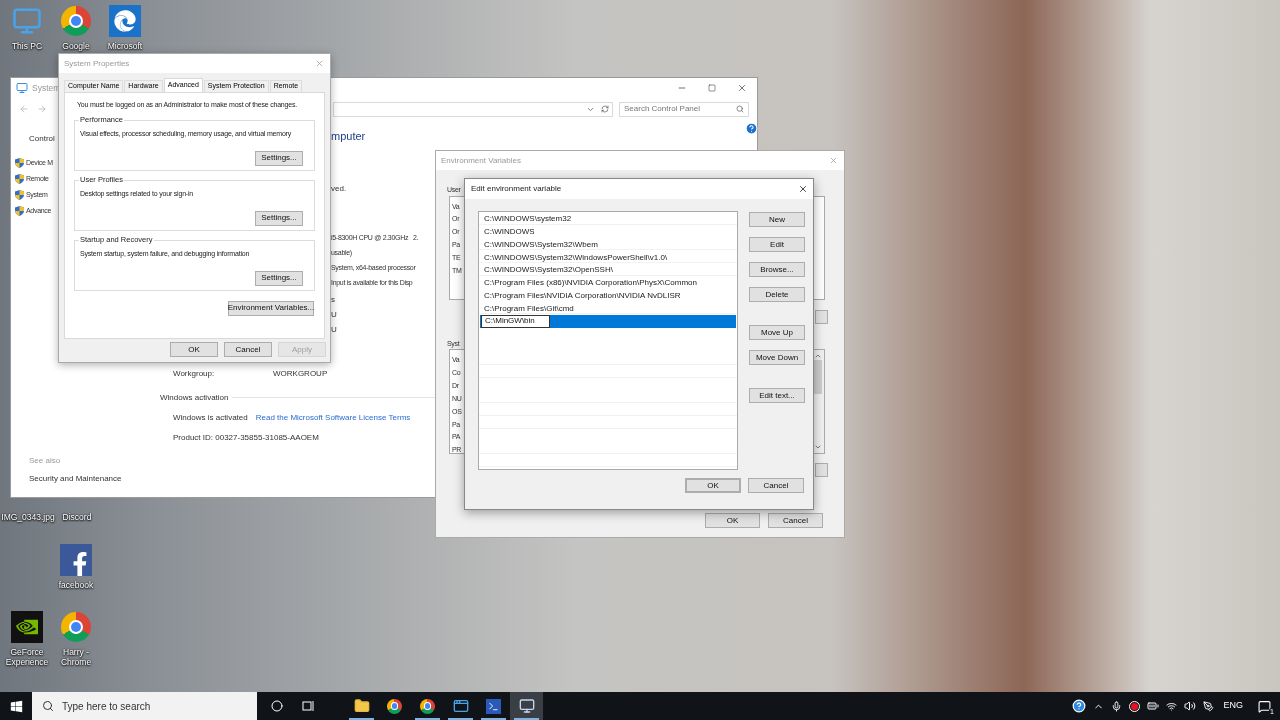 The image size is (1280, 720). What do you see at coordinates (75, 479) in the screenshot?
I see `see-also-link: Security and Maintenance` at bounding box center [75, 479].